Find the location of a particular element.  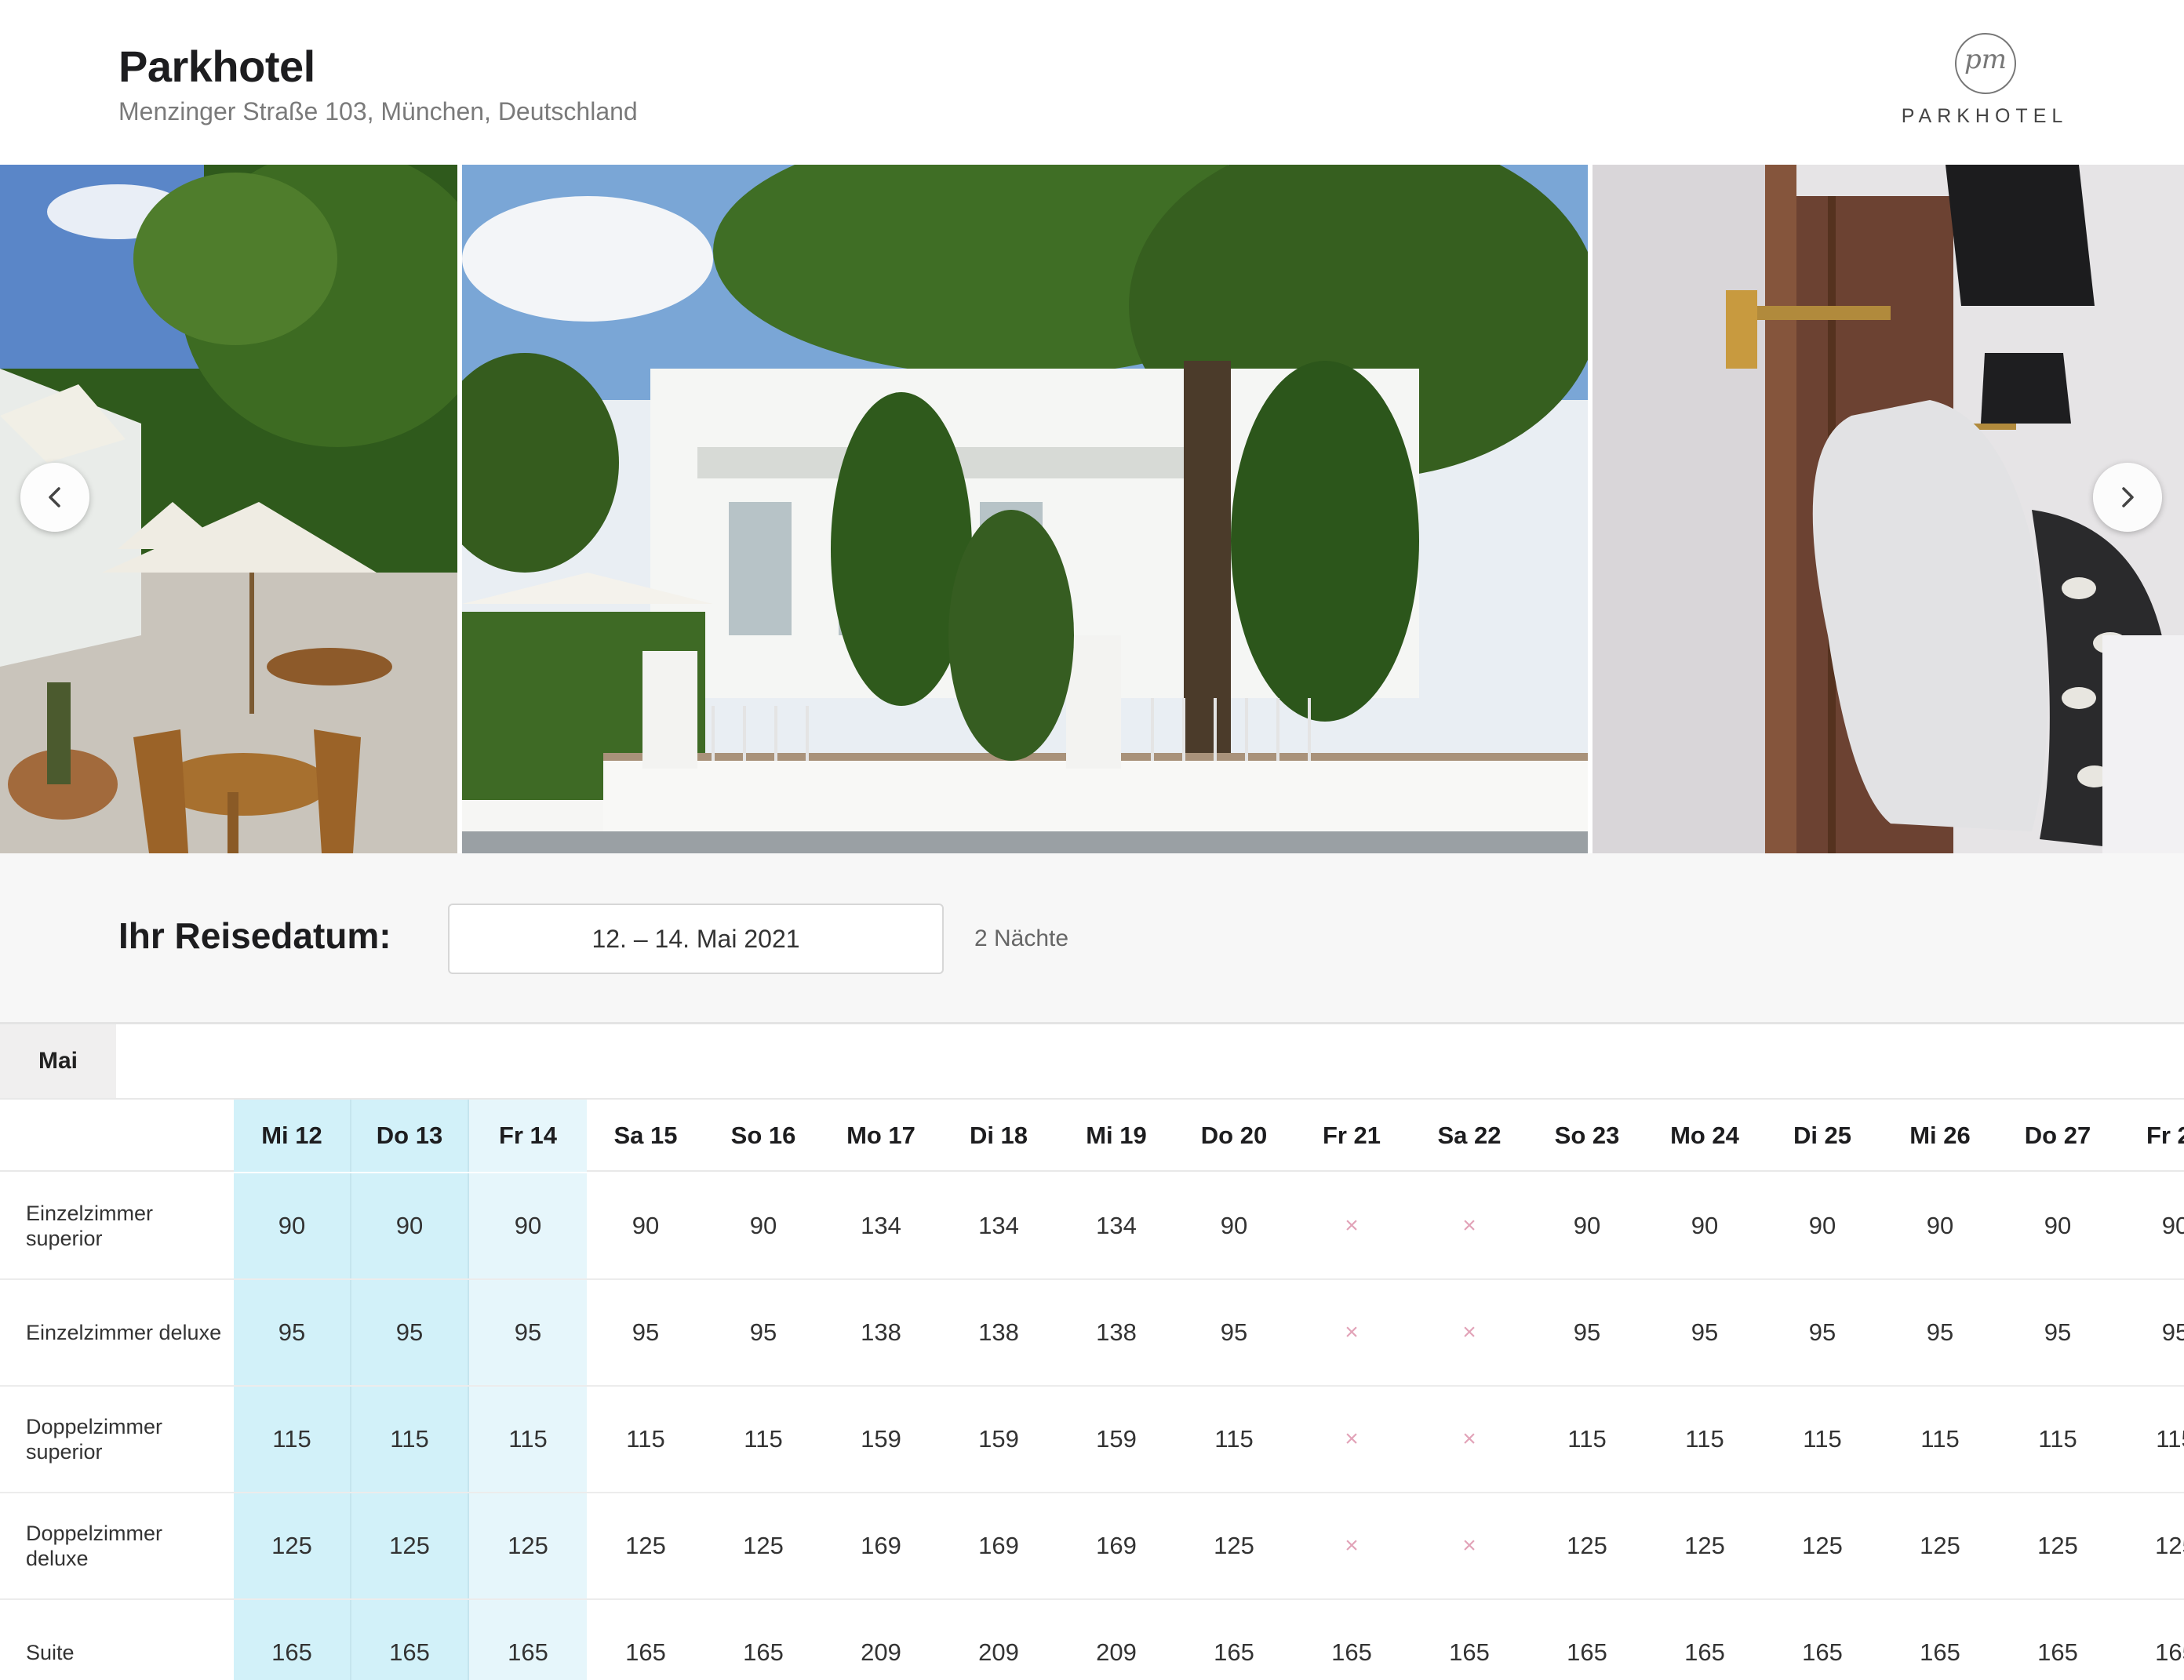

gallery-prev-button is located at coordinates (54, 497).